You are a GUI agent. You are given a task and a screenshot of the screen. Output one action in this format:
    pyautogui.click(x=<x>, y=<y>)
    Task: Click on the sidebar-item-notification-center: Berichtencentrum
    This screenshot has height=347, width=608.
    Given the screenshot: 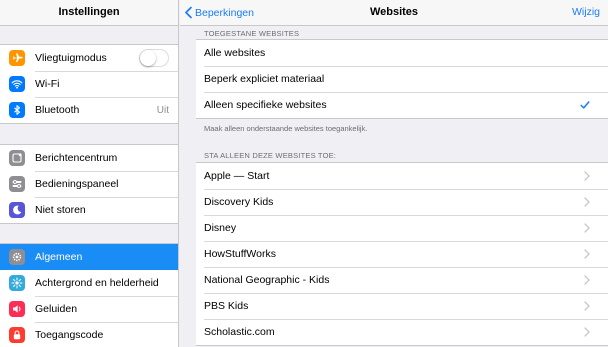 What is the action you would take?
    pyautogui.click(x=89, y=158)
    